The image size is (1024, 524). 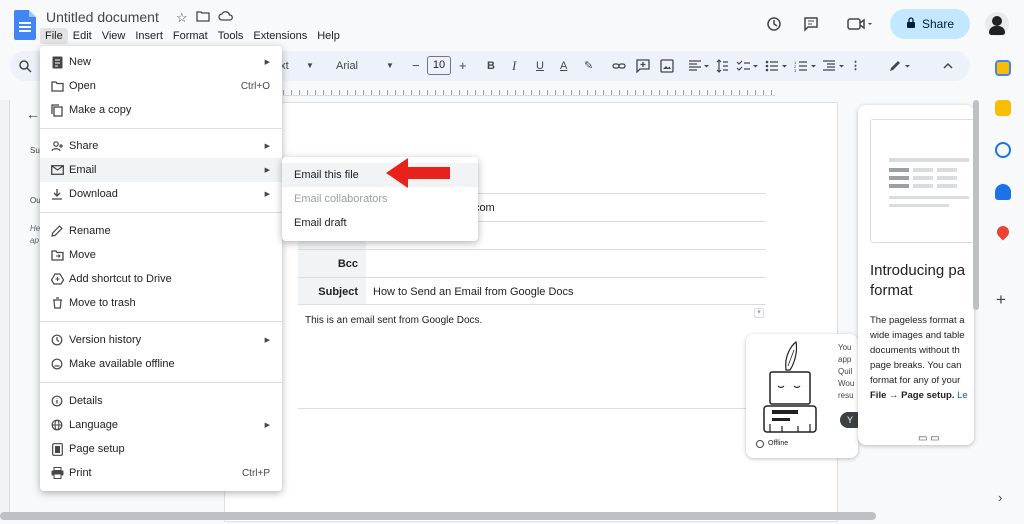 What do you see at coordinates (161, 194) in the screenshot?
I see `menu-item-download: Download ▶` at bounding box center [161, 194].